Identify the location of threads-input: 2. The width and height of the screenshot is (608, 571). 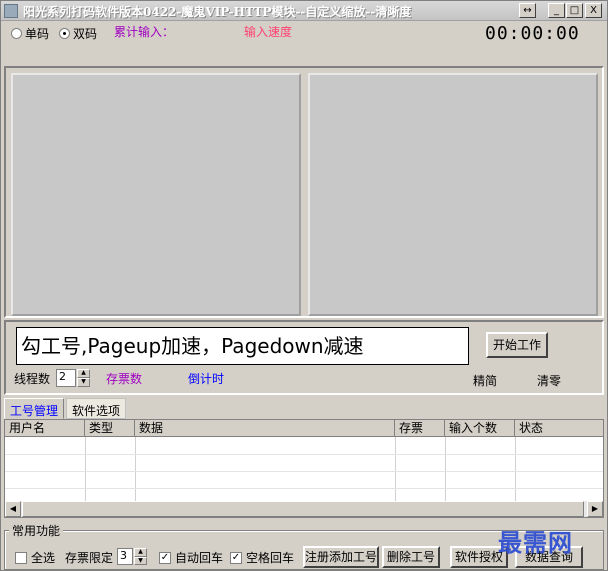
(66, 378).